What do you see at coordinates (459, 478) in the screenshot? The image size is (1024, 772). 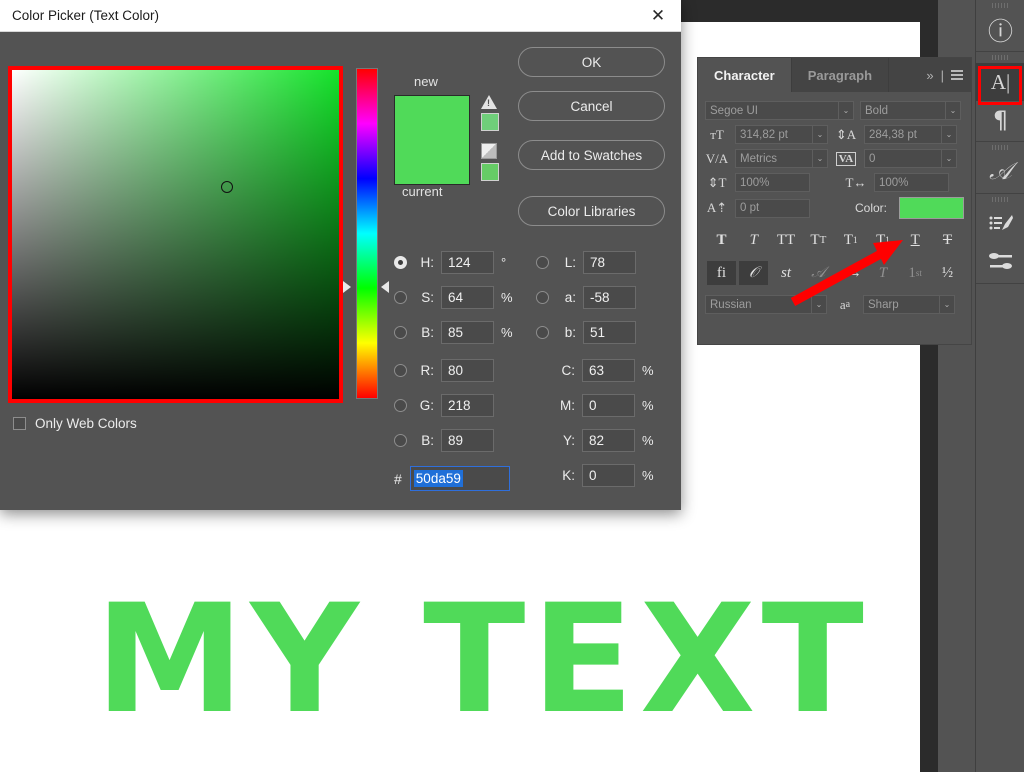 I see `hex-input: 50da59` at bounding box center [459, 478].